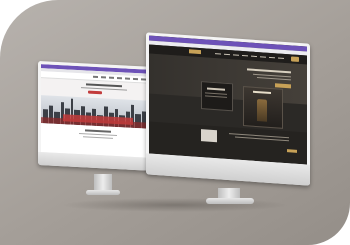 The image size is (350, 245). Describe the element at coordinates (103, 192) in the screenshot. I see `imac-left-stand-foot` at that location.